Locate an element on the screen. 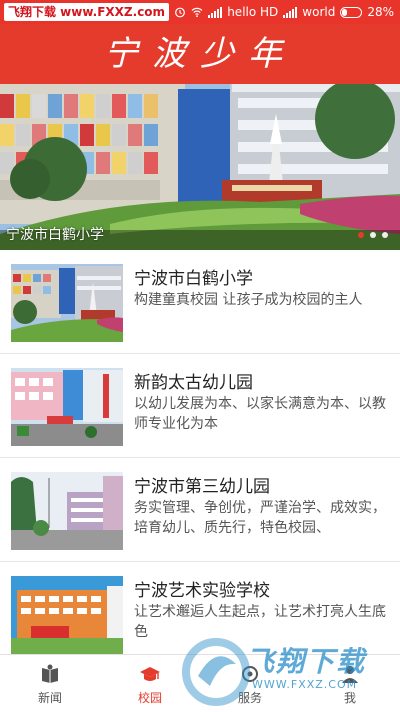 The height and width of the screenshot is (712, 400). page-title: 宁波少年 is located at coordinates (200, 54).